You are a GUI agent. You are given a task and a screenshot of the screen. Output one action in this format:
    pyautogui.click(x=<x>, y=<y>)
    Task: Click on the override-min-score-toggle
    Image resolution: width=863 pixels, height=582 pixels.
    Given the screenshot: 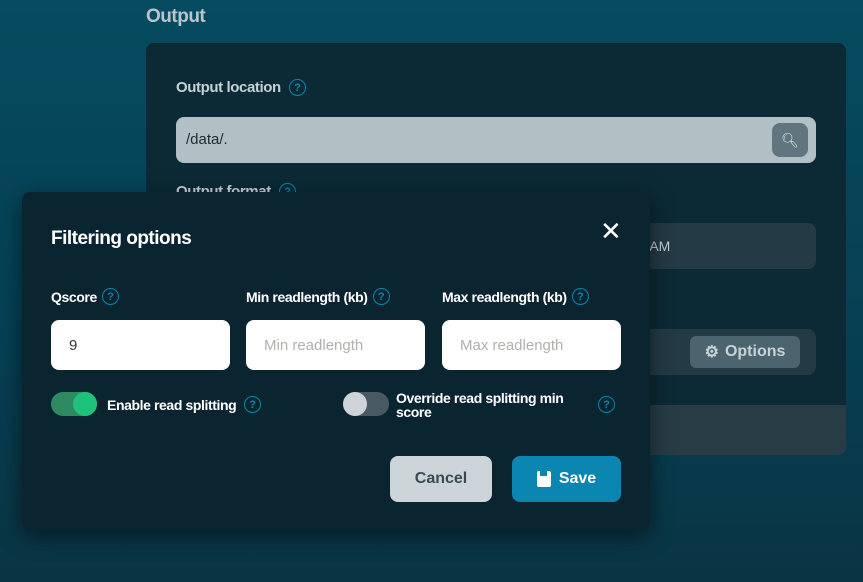 What is the action you would take?
    pyautogui.click(x=366, y=404)
    